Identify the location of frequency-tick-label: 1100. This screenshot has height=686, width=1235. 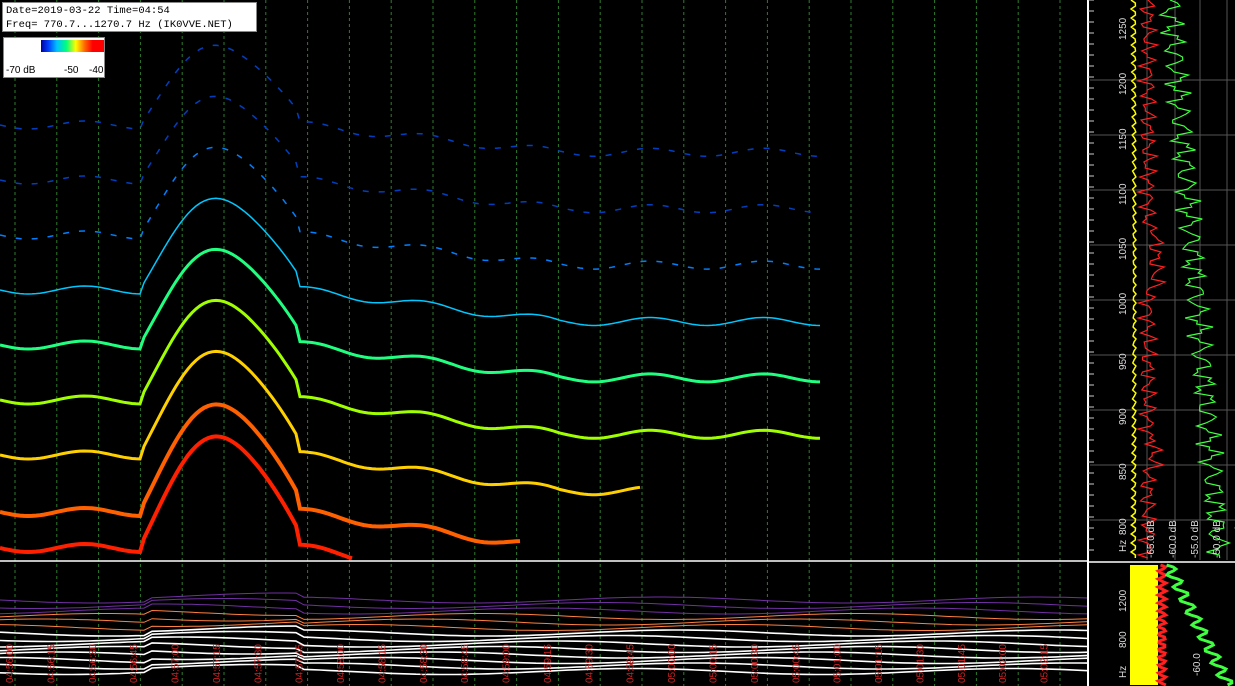
(1123, 194).